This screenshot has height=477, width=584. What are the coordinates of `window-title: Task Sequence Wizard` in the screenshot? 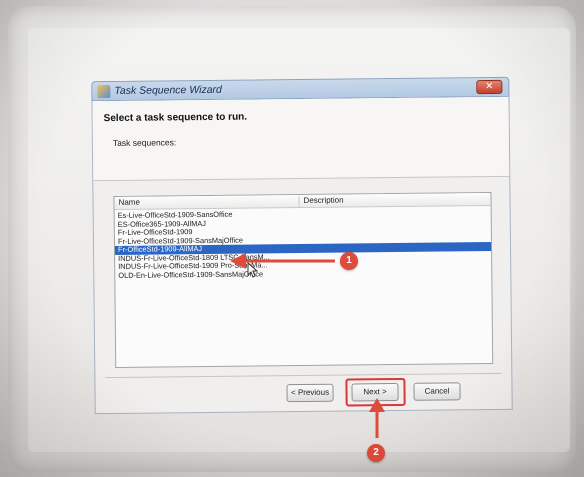 It's located at (168, 90).